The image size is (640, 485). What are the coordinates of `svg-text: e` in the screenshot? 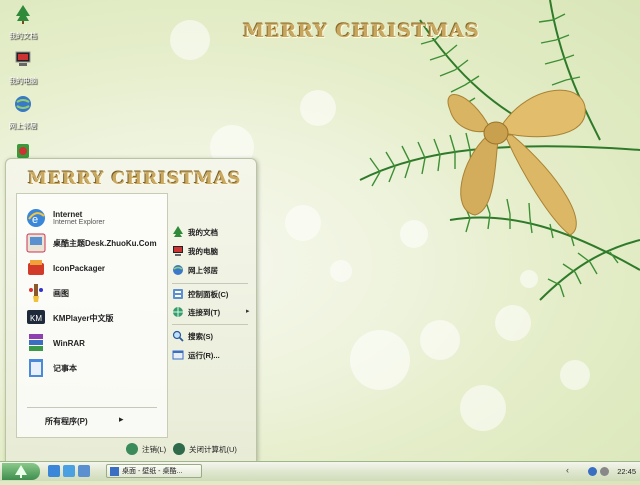 It's located at (35, 220).